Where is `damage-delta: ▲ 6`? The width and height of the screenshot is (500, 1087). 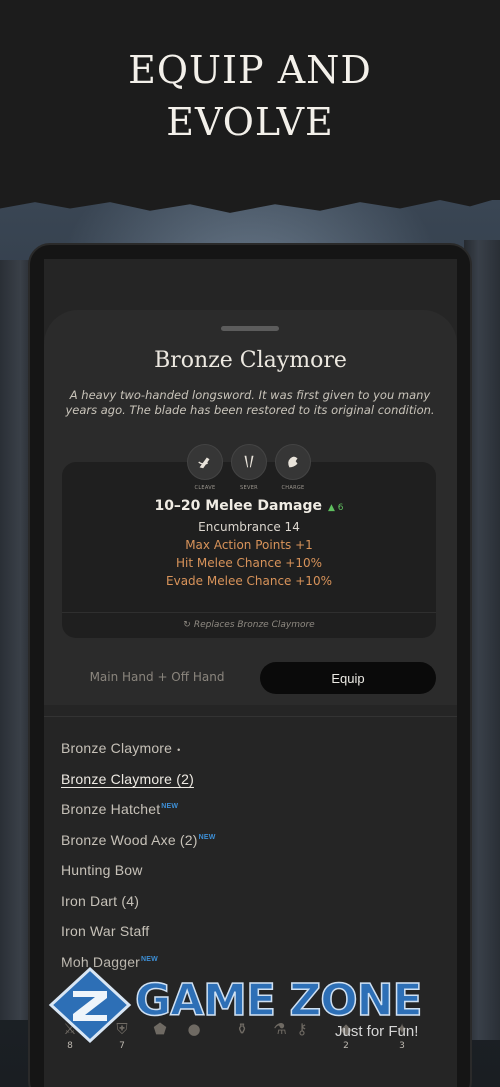 damage-delta: ▲ 6 is located at coordinates (336, 508).